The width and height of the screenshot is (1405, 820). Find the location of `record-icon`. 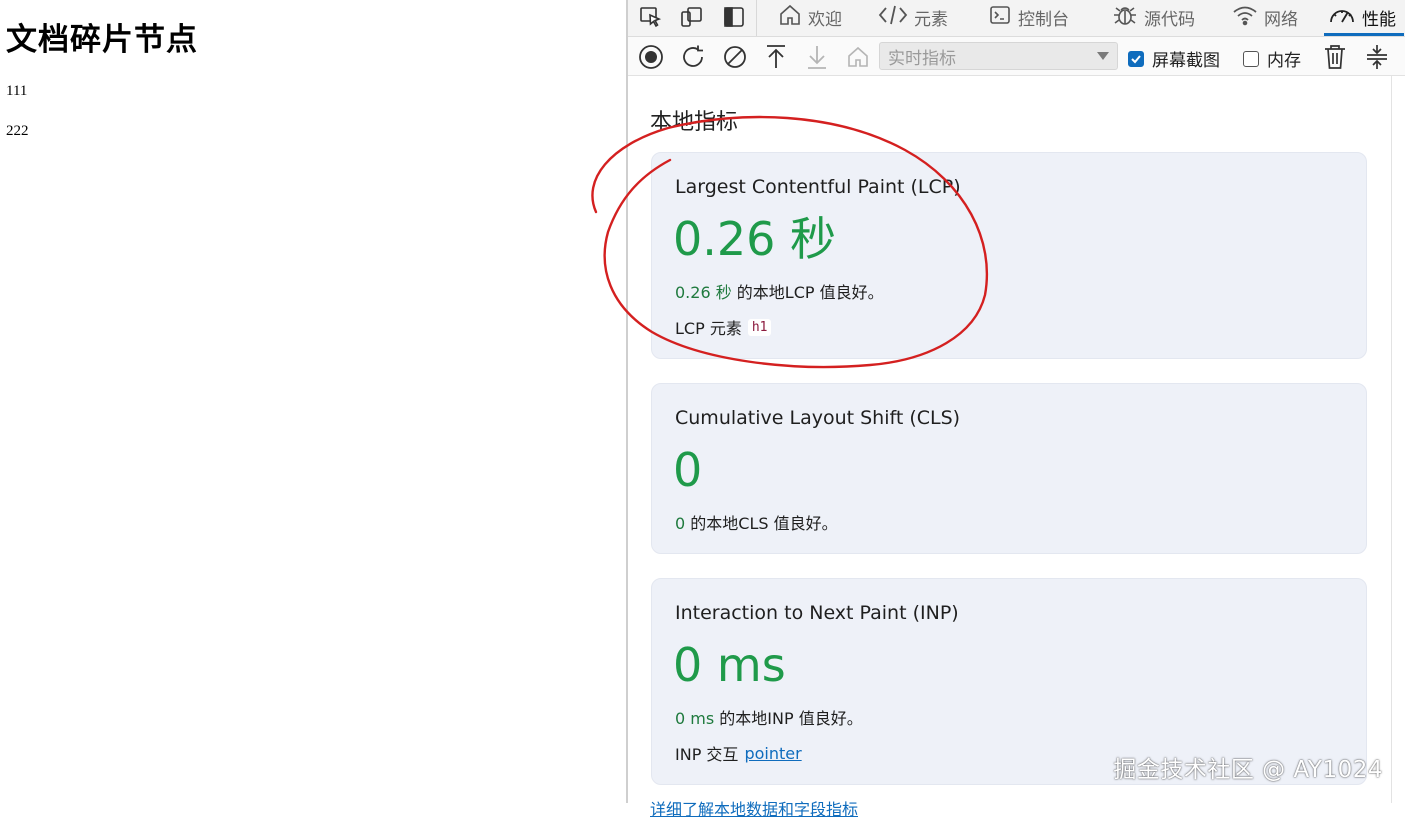

record-icon is located at coordinates (651, 57).